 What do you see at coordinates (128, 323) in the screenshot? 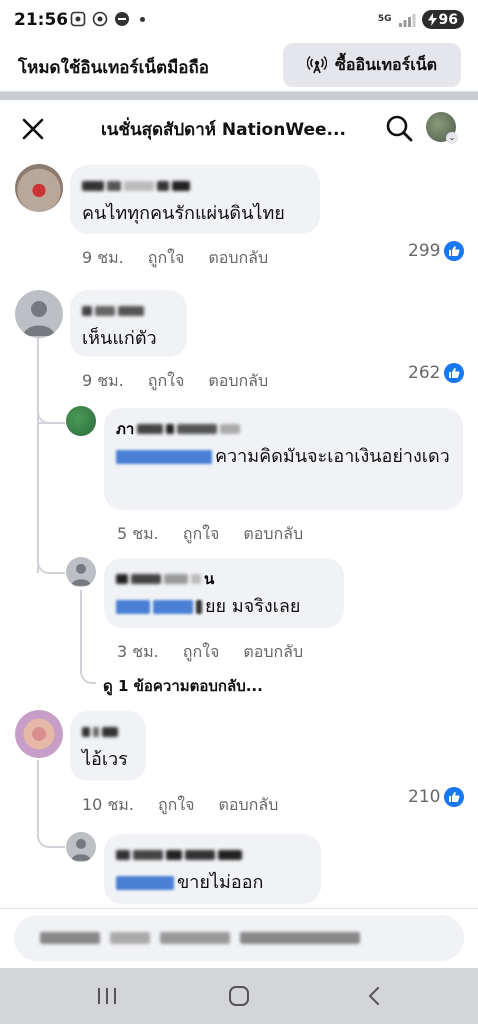
I see `comment-bubble: เห็นแก่ตัว` at bounding box center [128, 323].